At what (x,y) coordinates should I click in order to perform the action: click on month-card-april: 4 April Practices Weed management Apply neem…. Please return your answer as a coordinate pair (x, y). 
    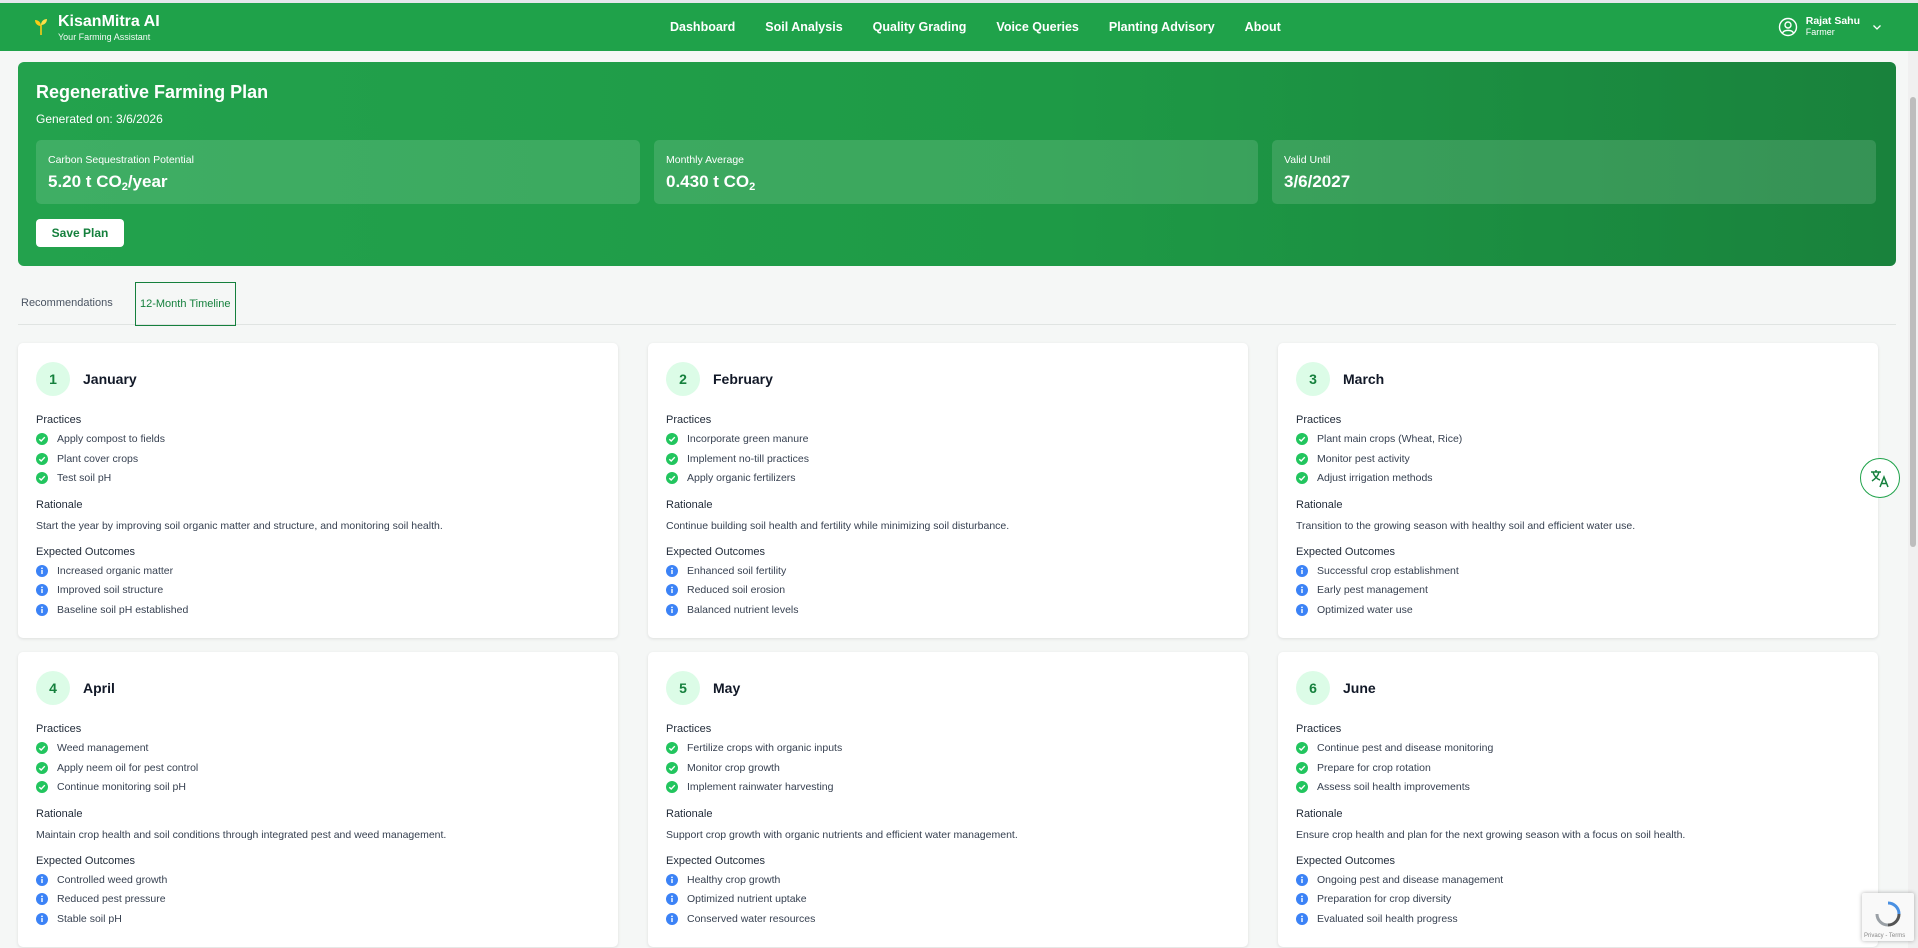
    Looking at the image, I should click on (318, 799).